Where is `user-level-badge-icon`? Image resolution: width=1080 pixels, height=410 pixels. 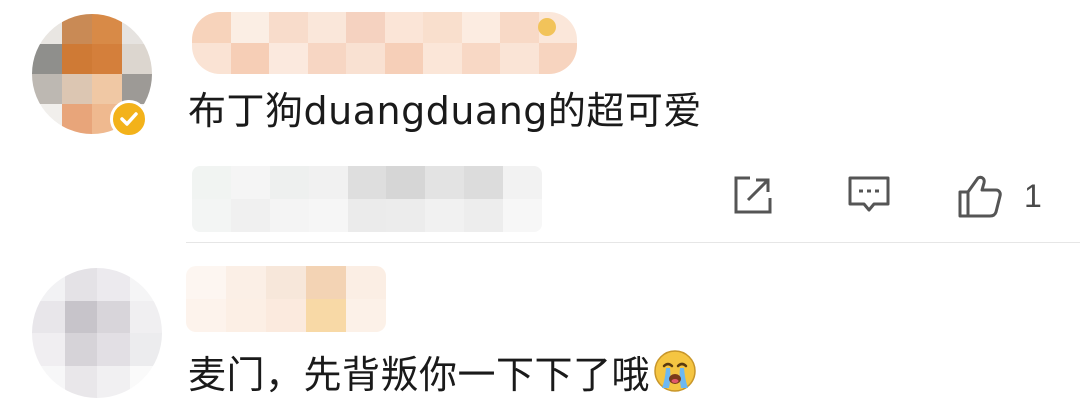
user-level-badge-icon is located at coordinates (547, 27).